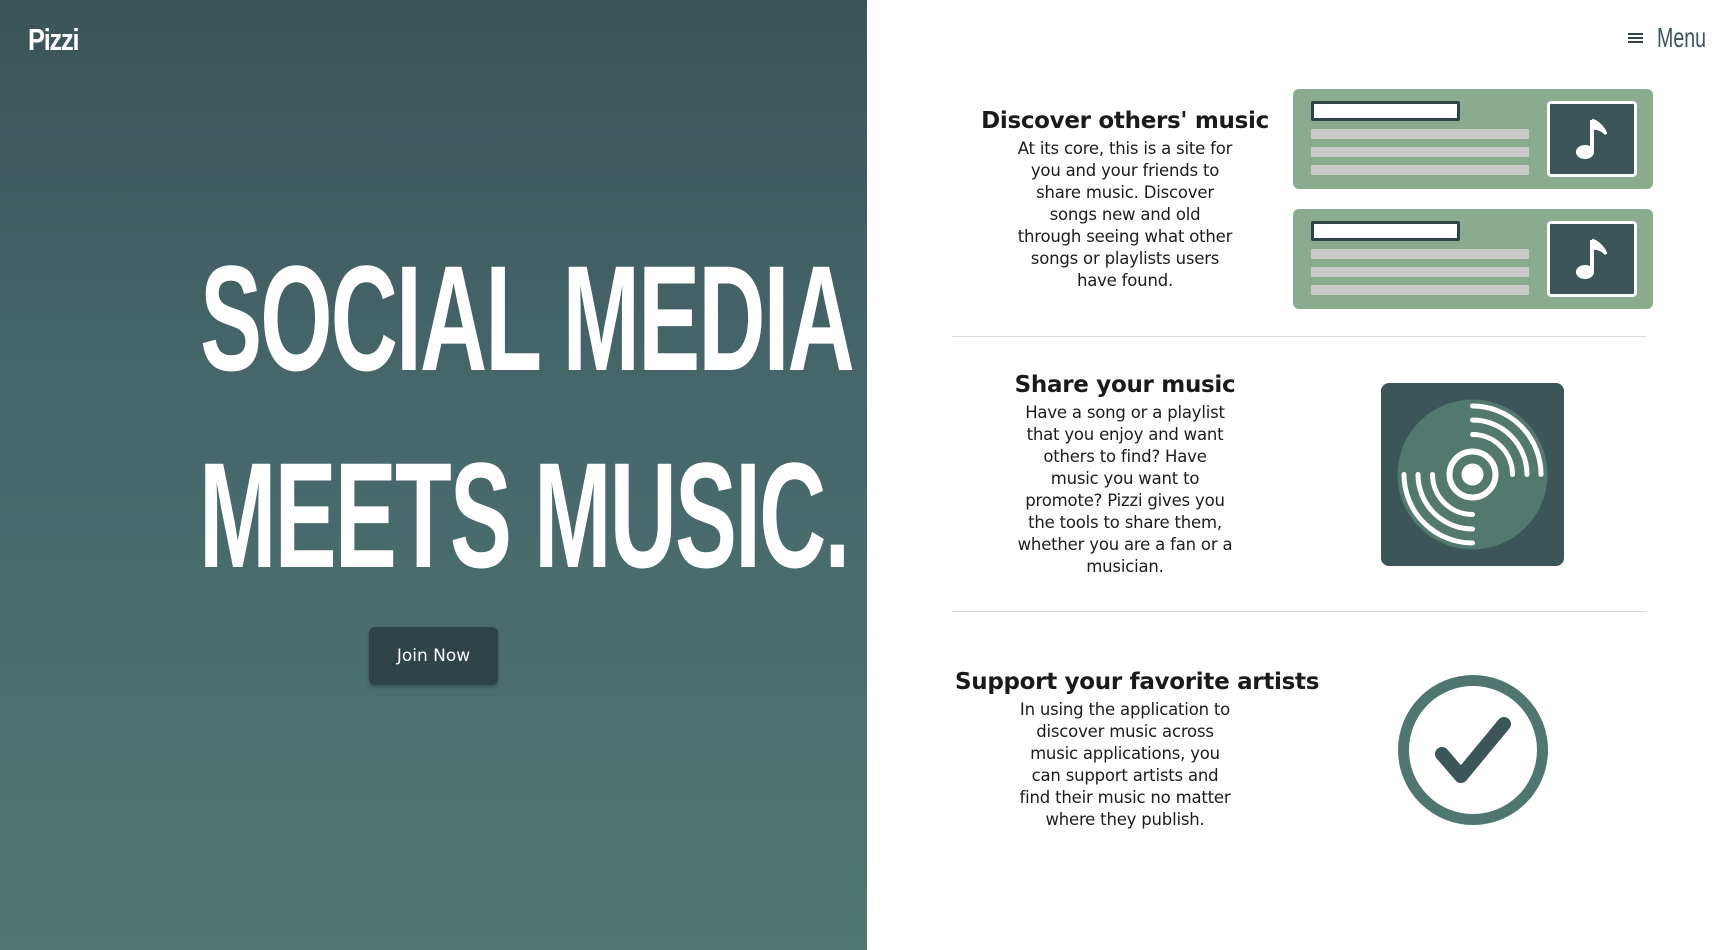 The image size is (1731, 950). What do you see at coordinates (1125, 385) in the screenshot?
I see `feature-title: Share your music` at bounding box center [1125, 385].